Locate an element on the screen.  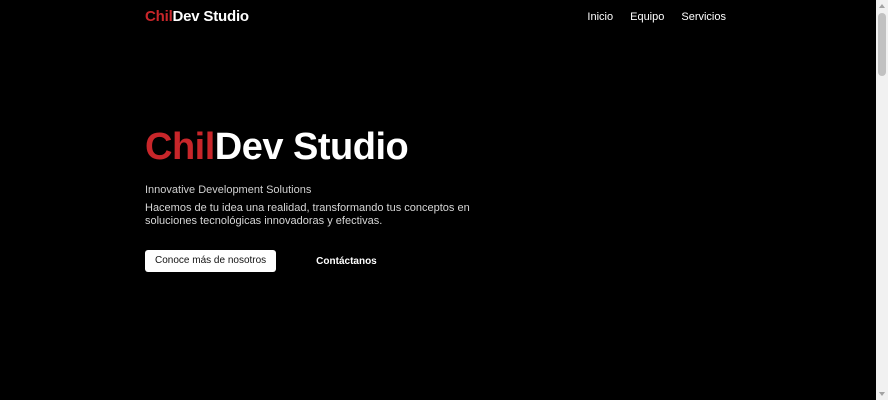
logo: ChilDev Studio is located at coordinates (197, 16).